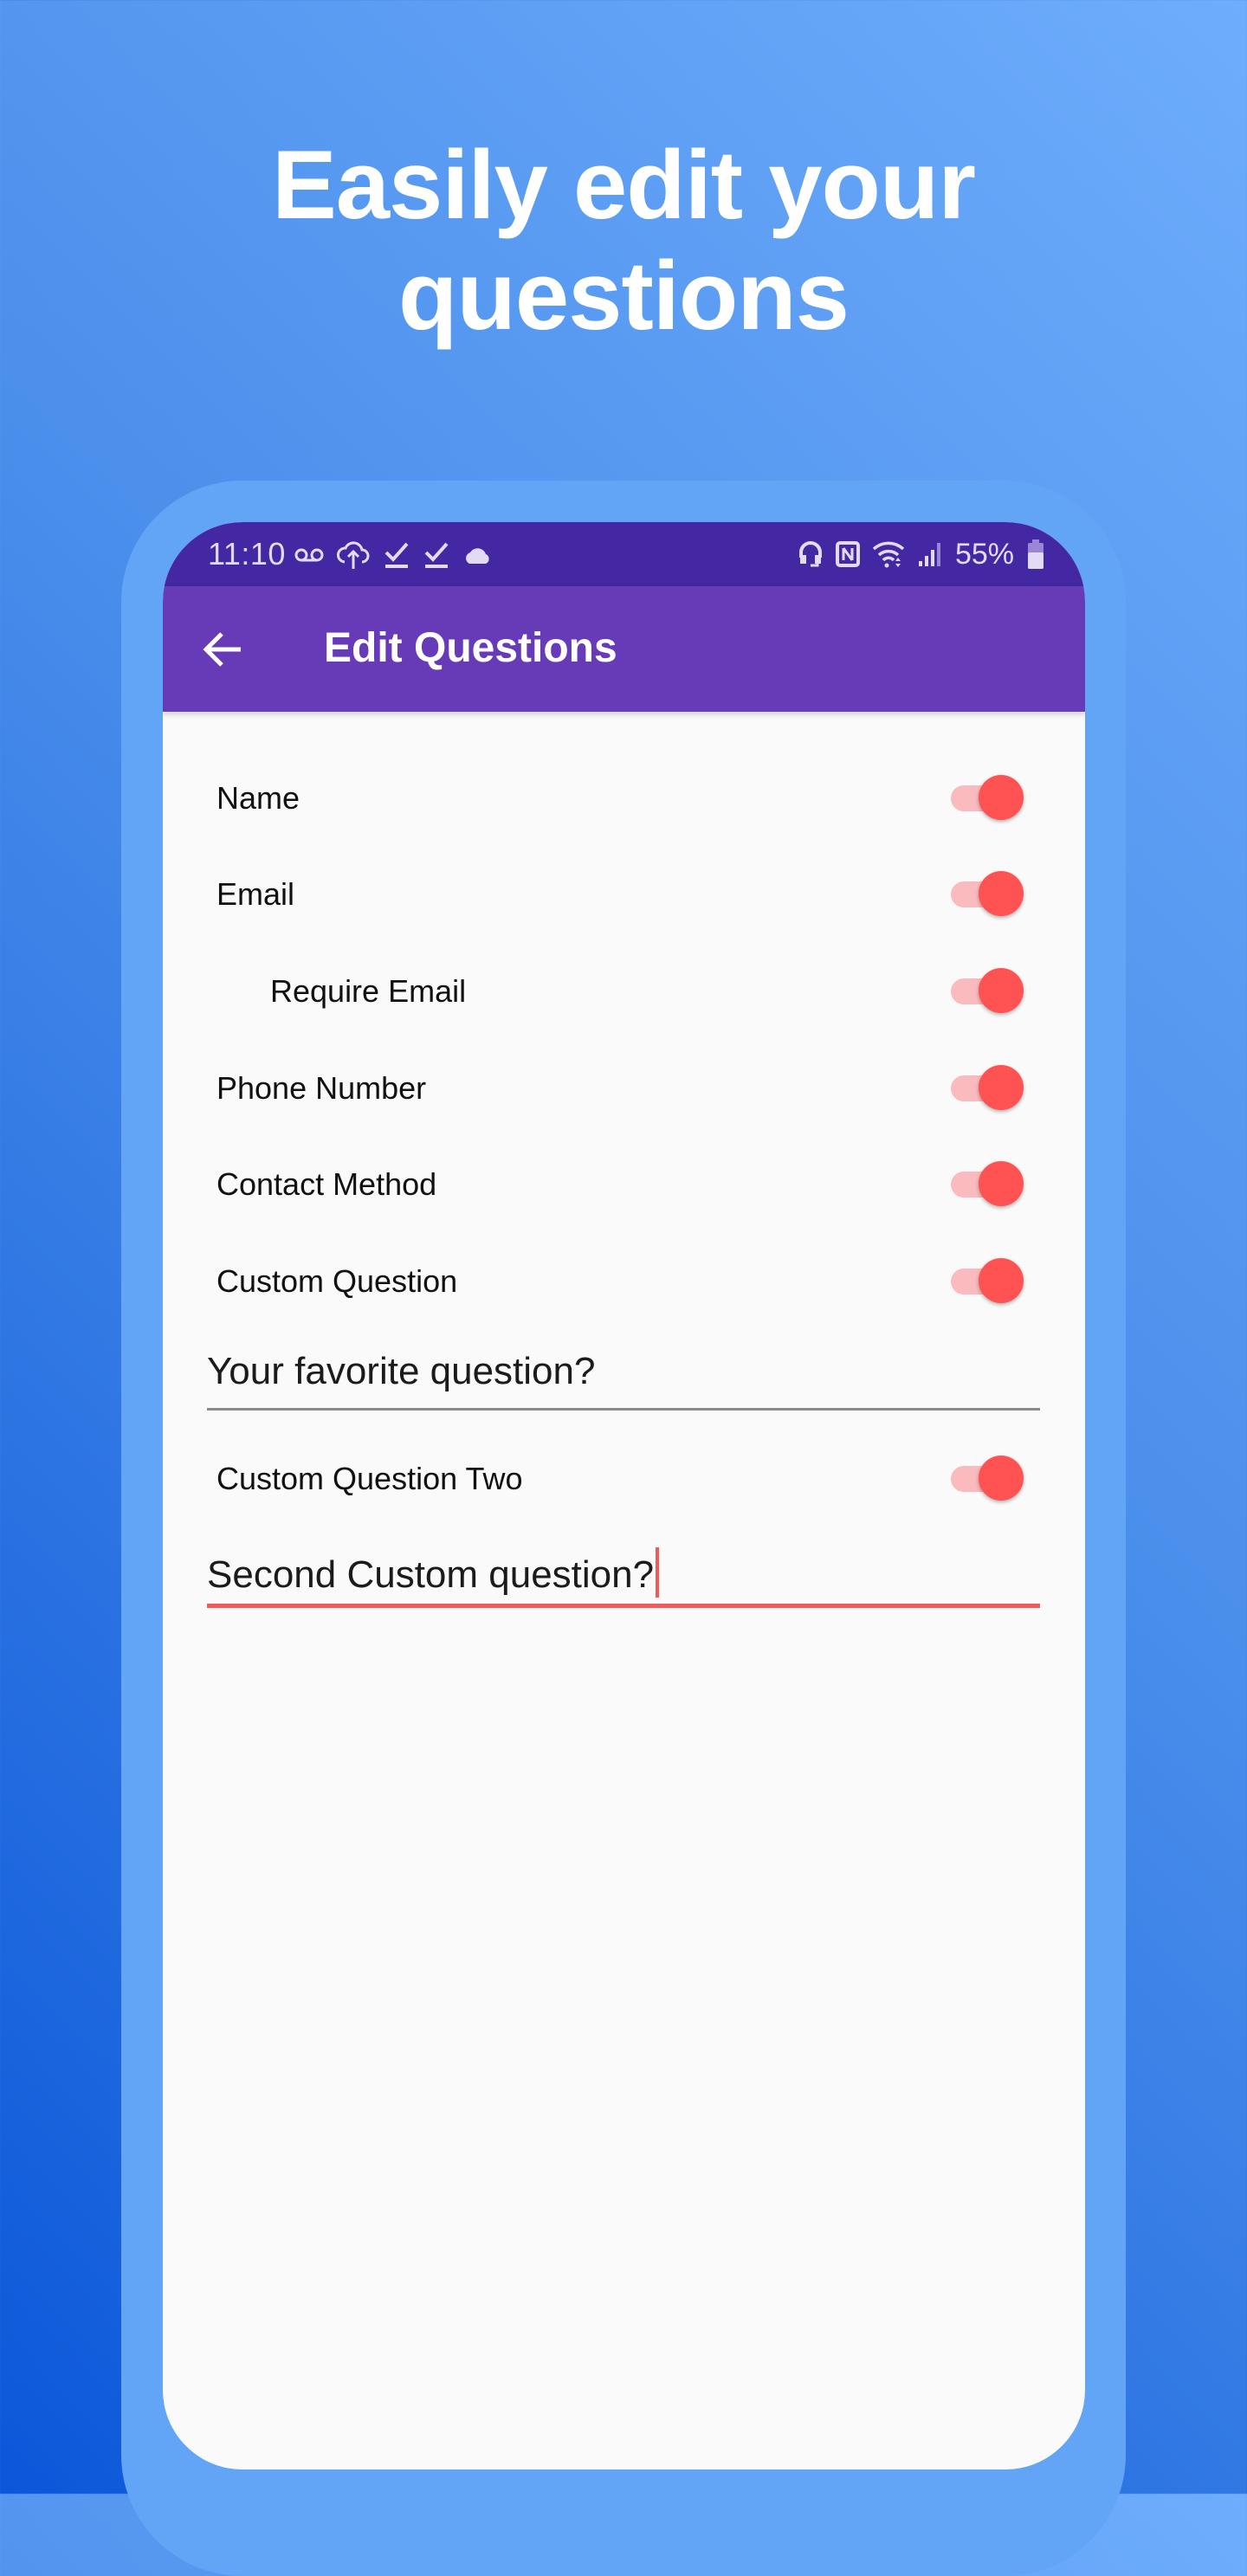 This screenshot has width=1247, height=2576. Describe the element at coordinates (1035, 554) in the screenshot. I see `battery-icon` at that location.